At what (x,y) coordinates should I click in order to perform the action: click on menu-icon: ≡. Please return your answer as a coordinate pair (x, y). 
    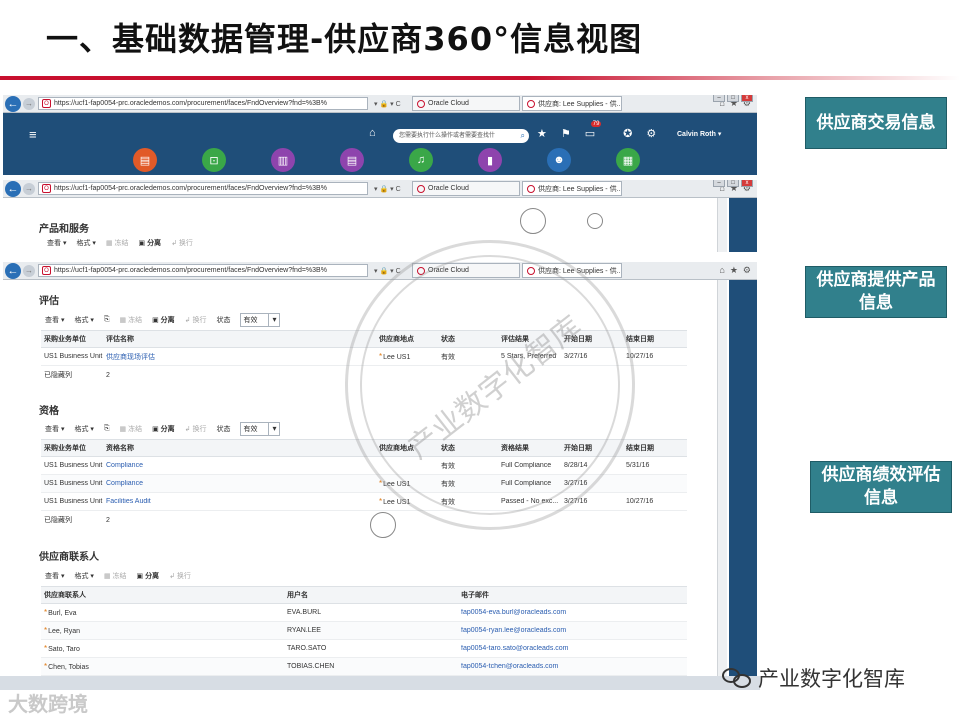
    Looking at the image, I should click on (33, 134).